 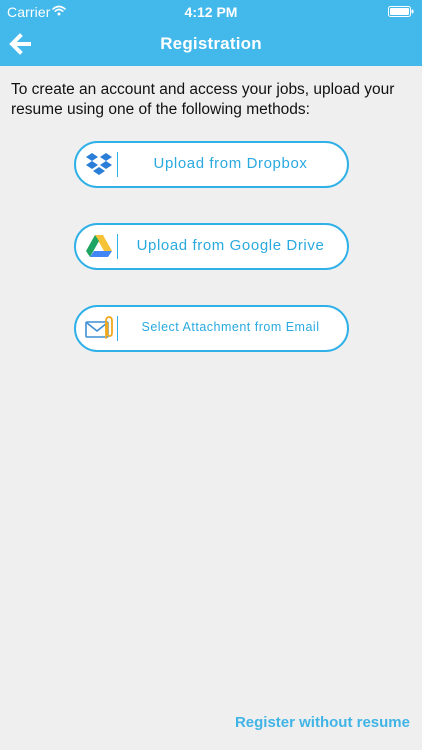 I want to click on upload-from-google-drive-button: Upload from Google Drive, so click(x=211, y=246).